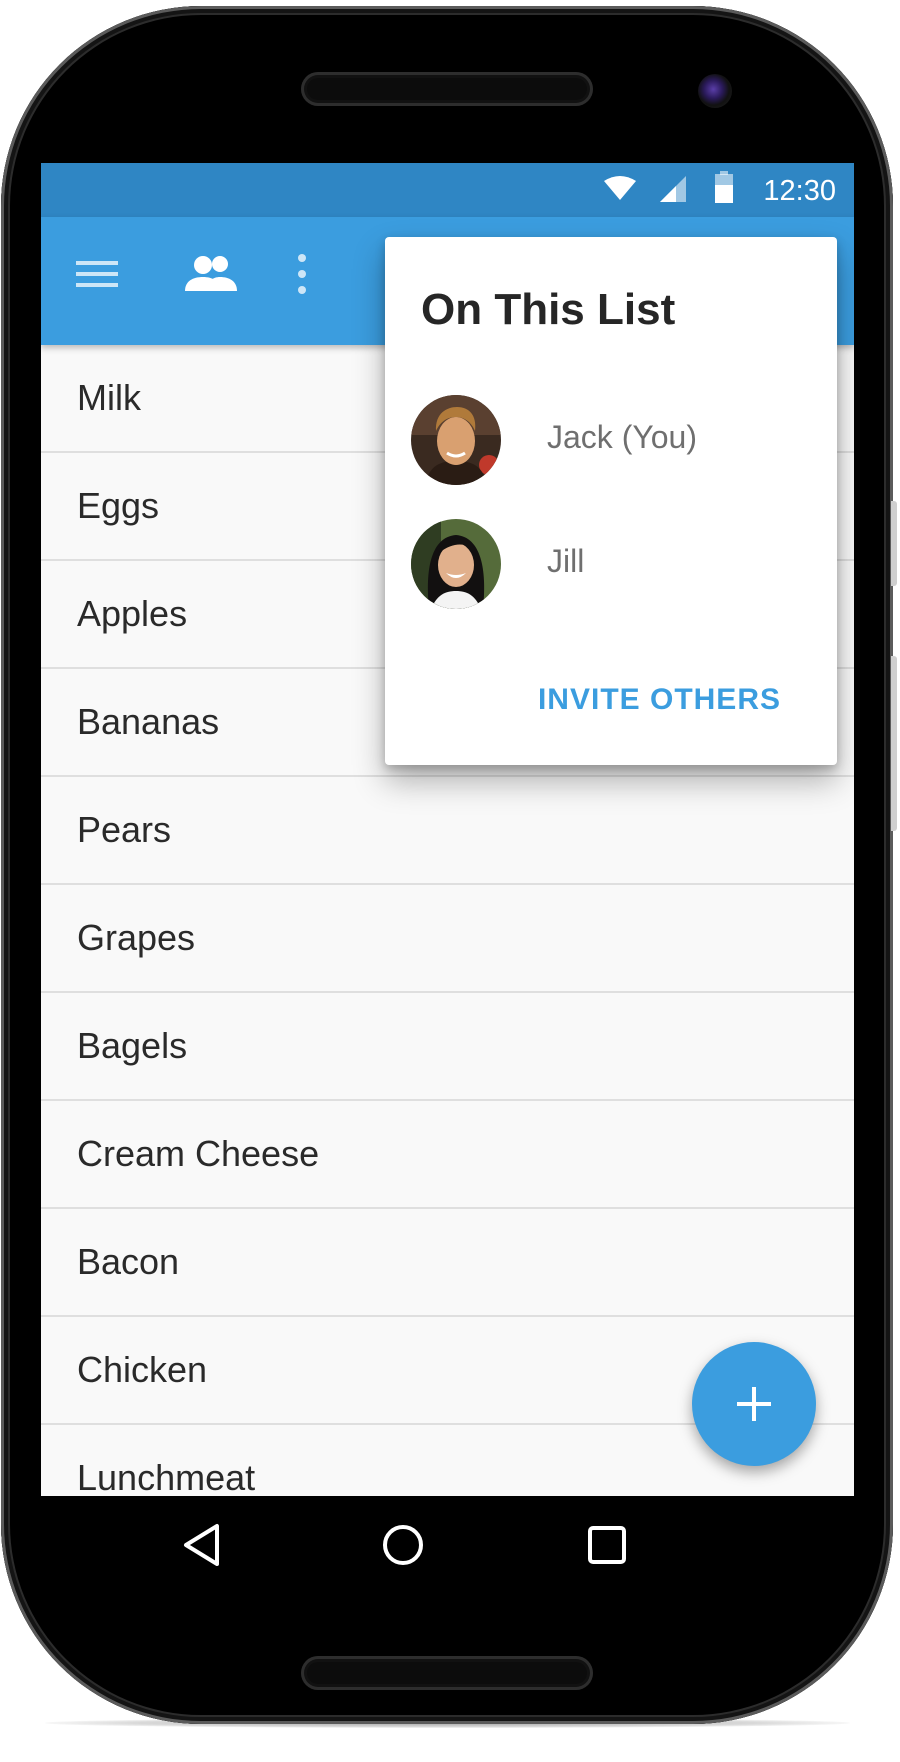  Describe the element at coordinates (548, 309) in the screenshot. I see `popup-title: On This List` at that location.